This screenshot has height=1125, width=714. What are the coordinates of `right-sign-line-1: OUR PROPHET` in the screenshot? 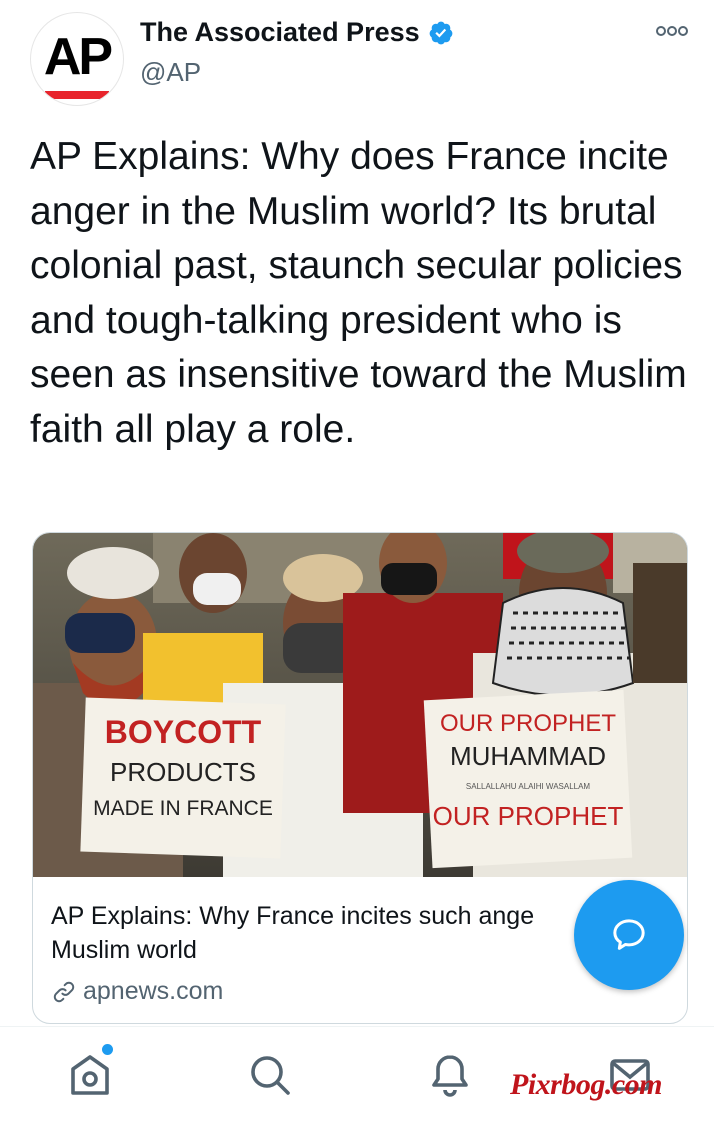 It's located at (528, 723).